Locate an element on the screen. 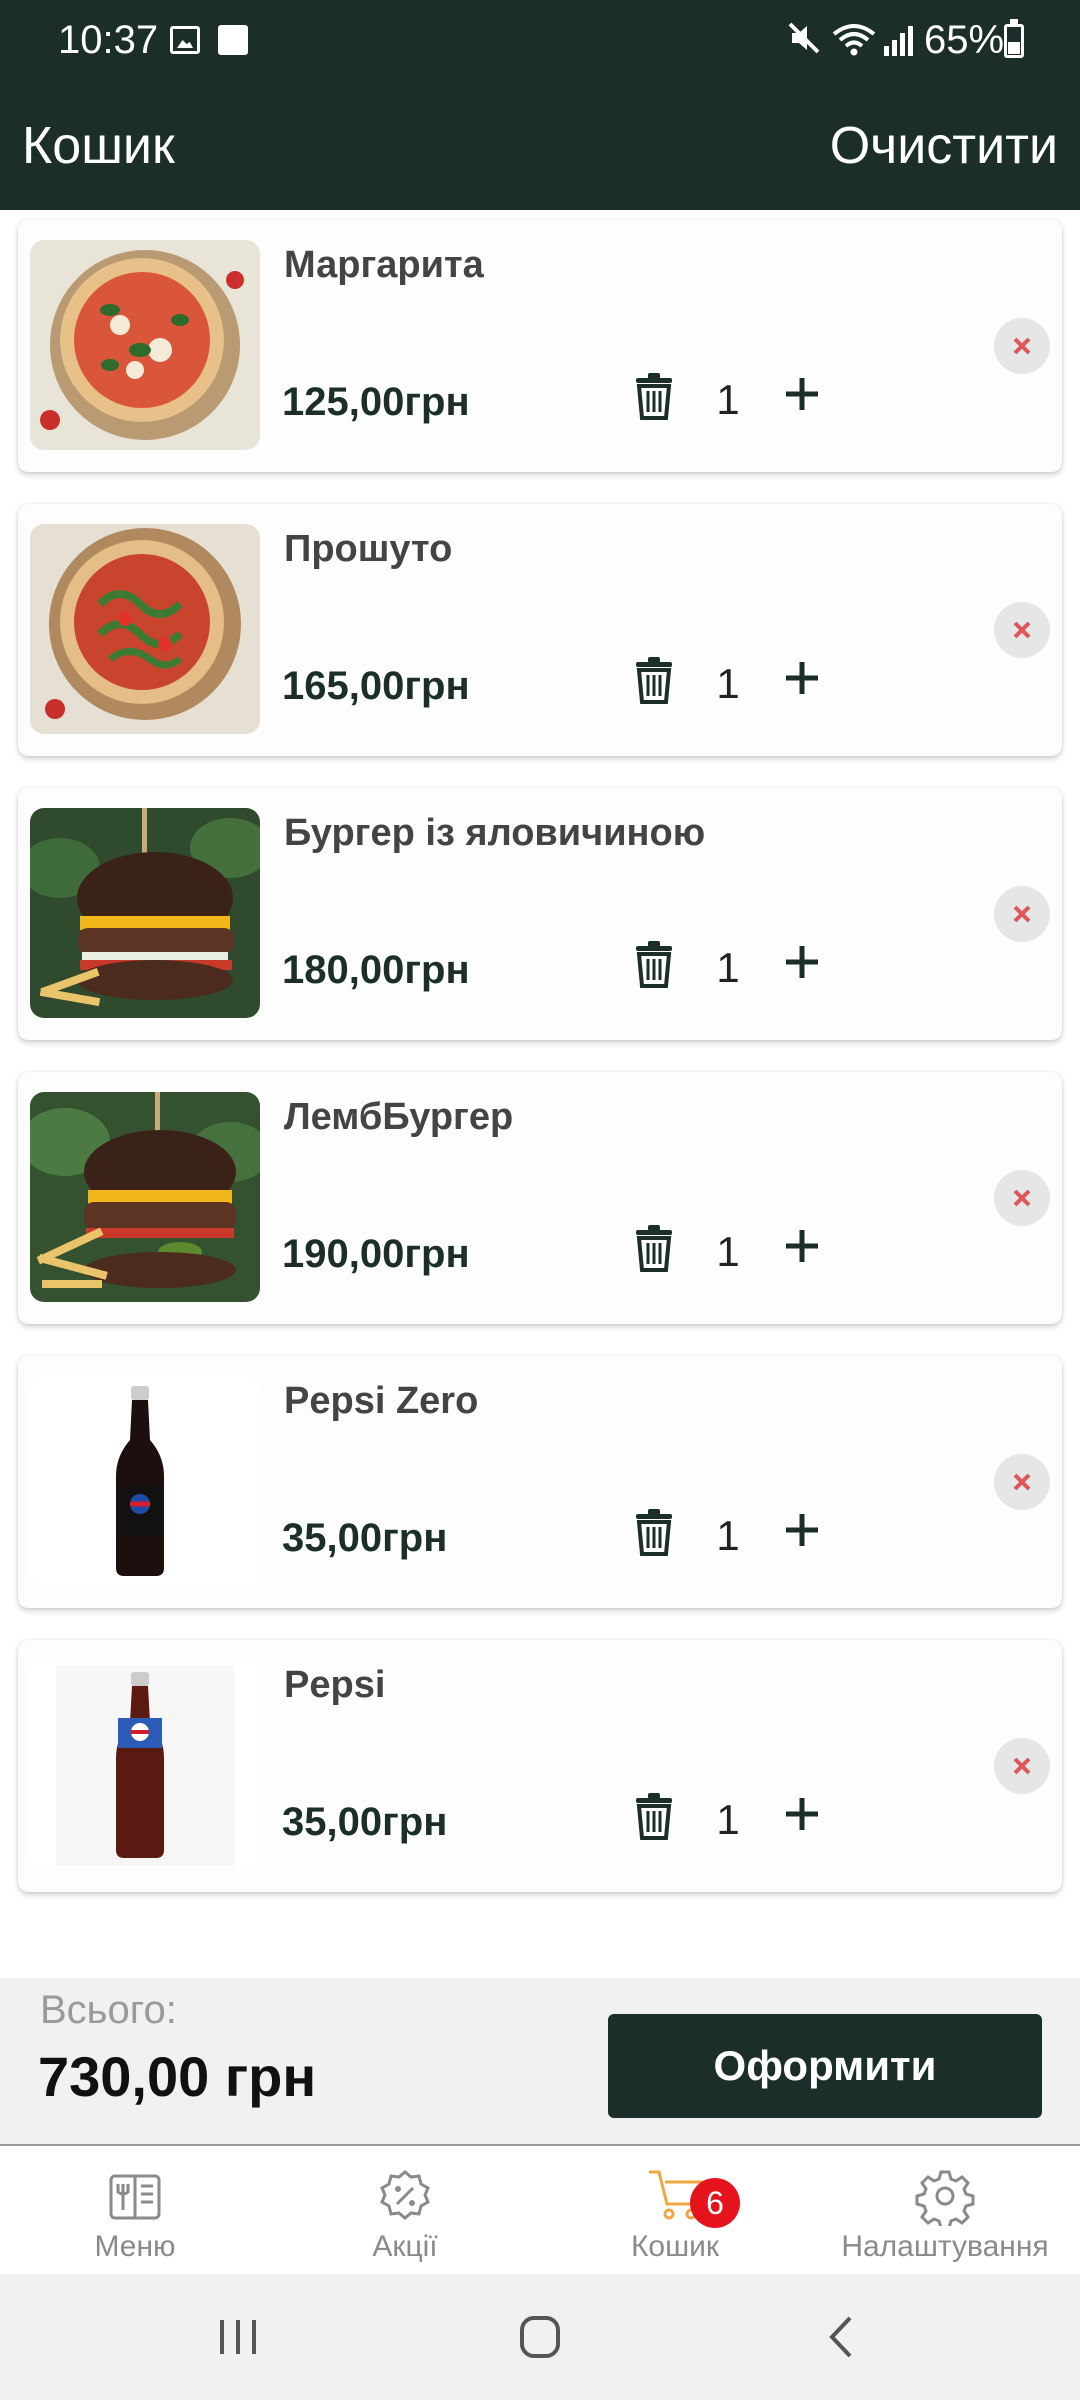 The height and width of the screenshot is (2400, 1080). menu-book-icon is located at coordinates (135, 2197).